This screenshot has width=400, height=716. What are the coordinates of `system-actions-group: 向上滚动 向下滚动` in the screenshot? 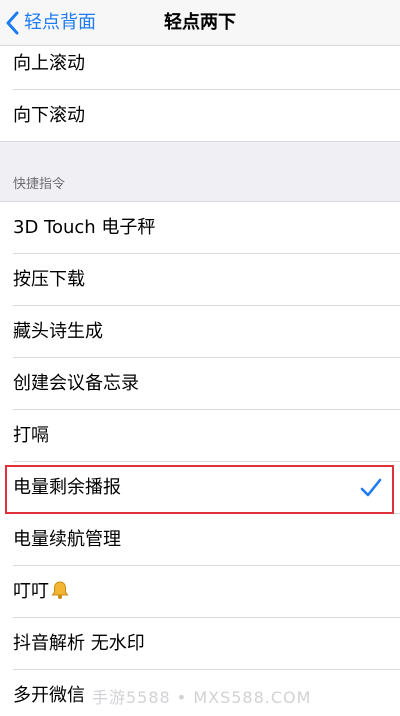 It's located at (200, 90).